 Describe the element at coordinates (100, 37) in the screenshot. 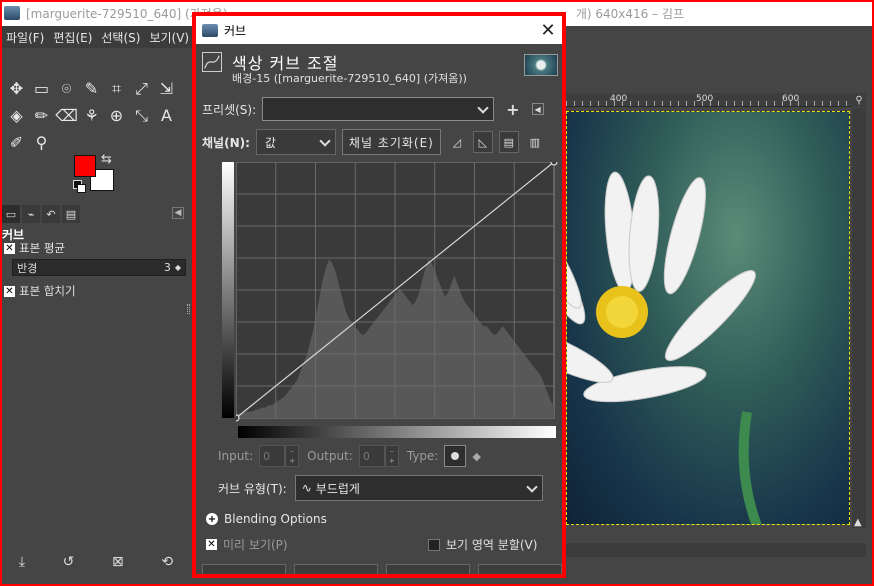

I see `menubar: 파일(F) 편집(E) 선택(S) 보기(V)` at that location.